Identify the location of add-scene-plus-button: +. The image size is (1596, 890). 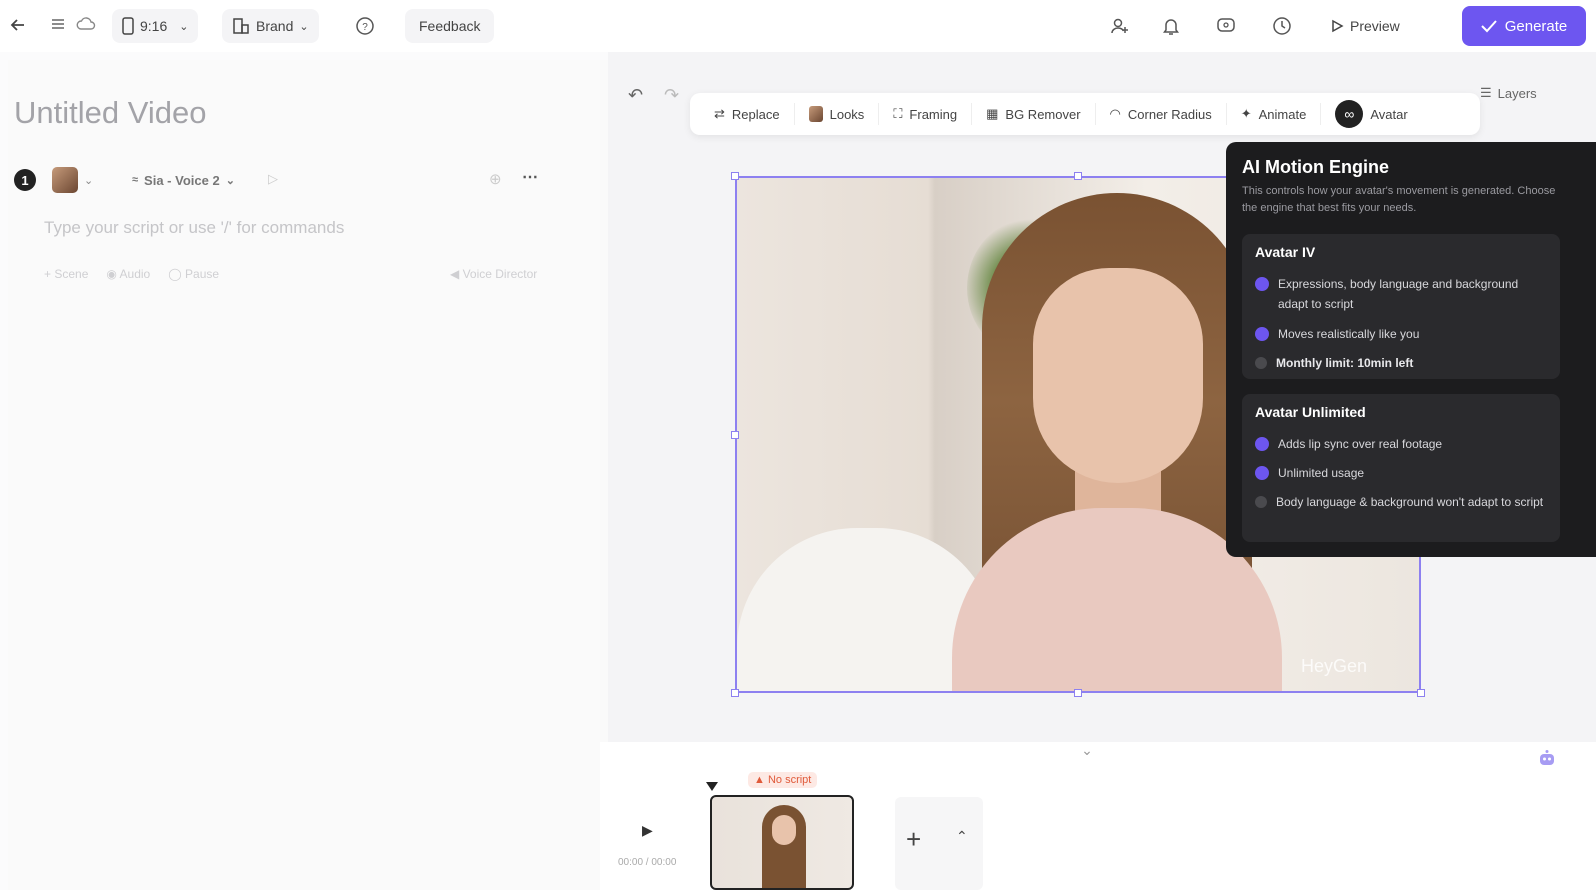
(913, 839).